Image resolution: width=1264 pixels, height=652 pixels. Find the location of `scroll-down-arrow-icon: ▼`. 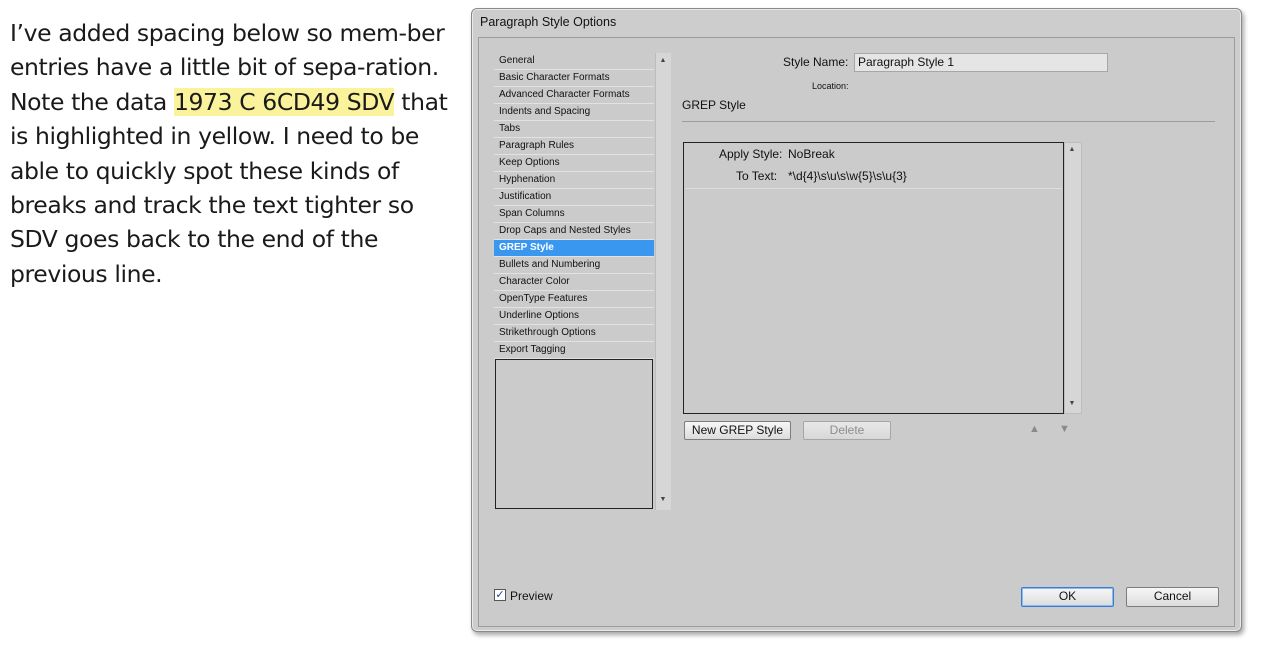

scroll-down-arrow-icon: ▼ is located at coordinates (663, 499).